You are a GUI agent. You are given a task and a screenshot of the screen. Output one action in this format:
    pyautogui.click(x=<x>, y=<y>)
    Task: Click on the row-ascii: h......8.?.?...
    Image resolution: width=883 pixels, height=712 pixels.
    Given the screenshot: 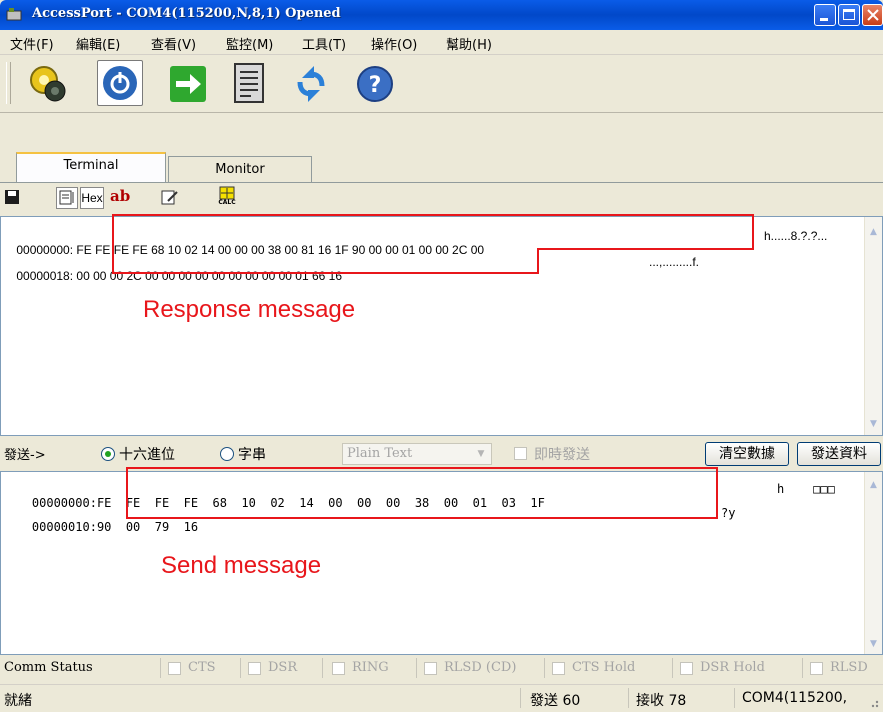 What is the action you would take?
    pyautogui.click(x=796, y=236)
    